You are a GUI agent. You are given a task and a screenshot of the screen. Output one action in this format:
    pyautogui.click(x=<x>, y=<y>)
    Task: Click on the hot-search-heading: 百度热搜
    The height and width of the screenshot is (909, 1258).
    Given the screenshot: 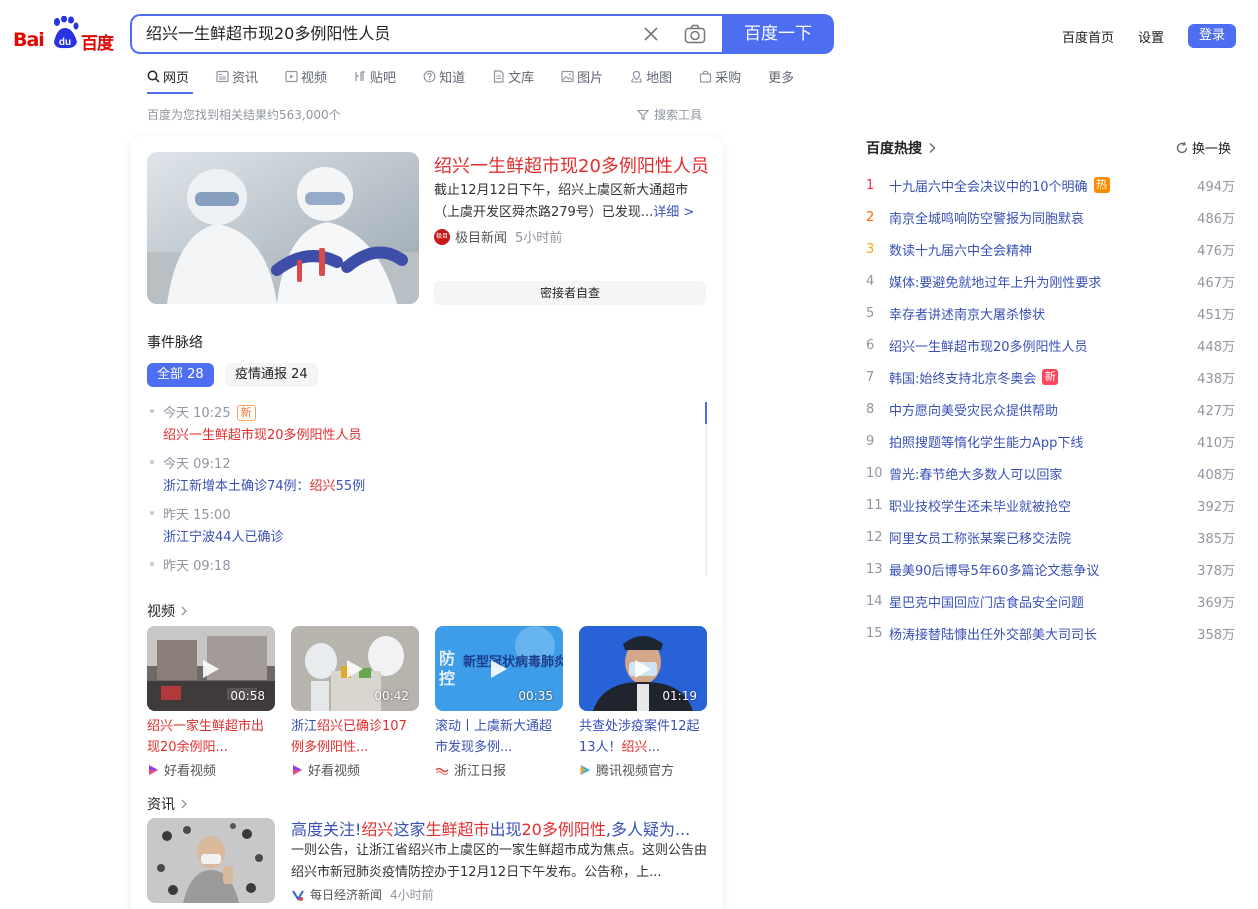 What is the action you would take?
    pyautogui.click(x=902, y=148)
    